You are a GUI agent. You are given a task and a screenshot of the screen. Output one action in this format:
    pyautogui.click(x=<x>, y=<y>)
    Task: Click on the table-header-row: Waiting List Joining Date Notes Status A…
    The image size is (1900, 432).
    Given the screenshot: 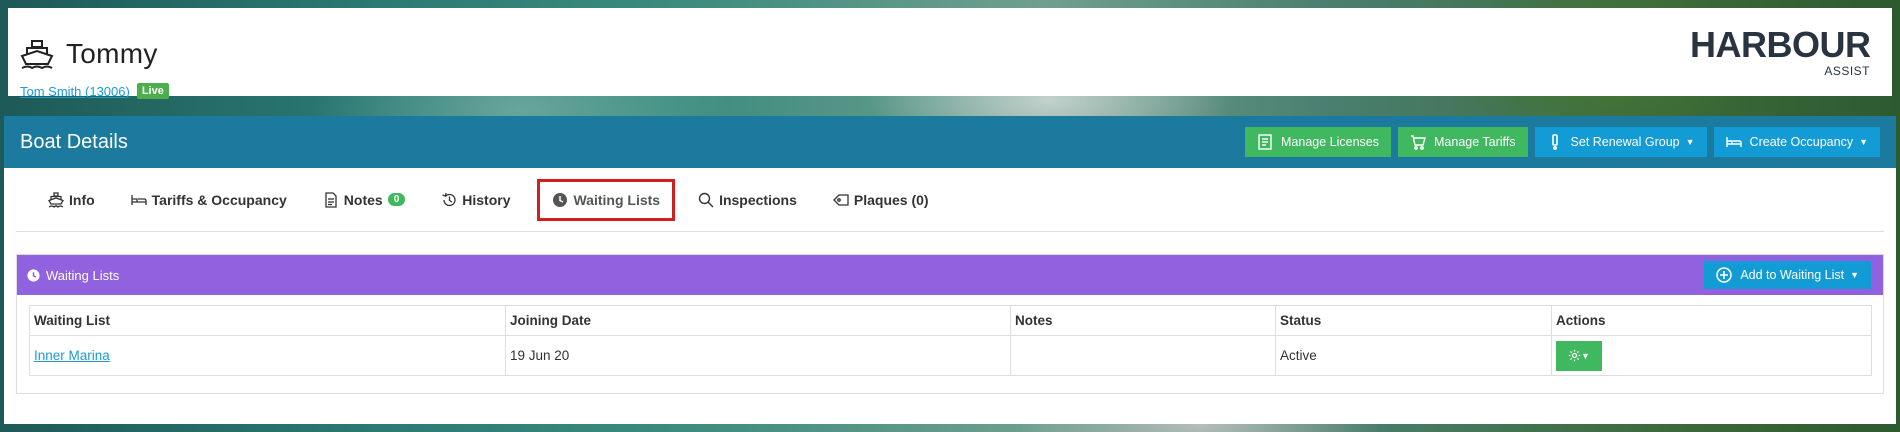 What is the action you would take?
    pyautogui.click(x=950, y=320)
    